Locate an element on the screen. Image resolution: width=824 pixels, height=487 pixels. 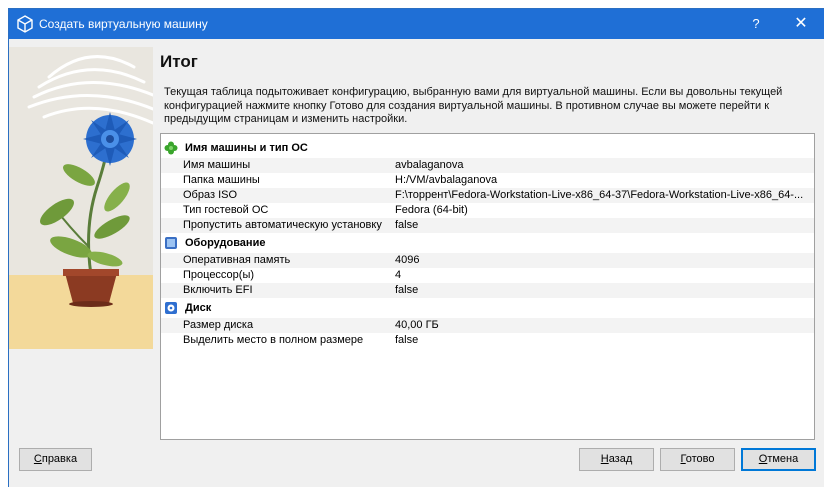
disk-icon is located at coordinates (171, 308).